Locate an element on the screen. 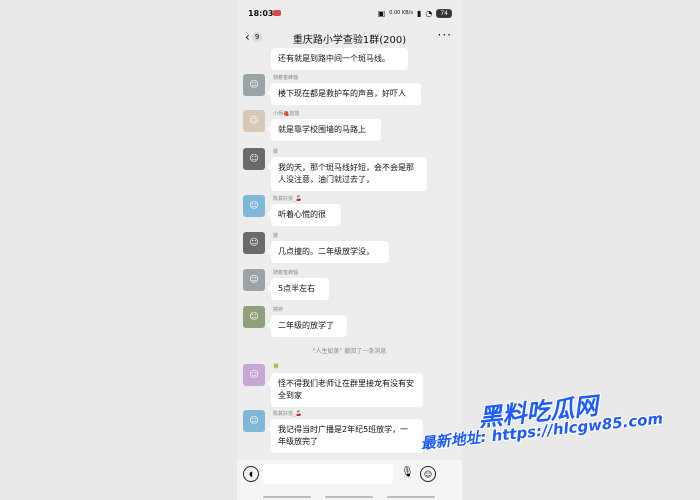 The image size is (700, 500). input-bar: ◖ 🎙 ☺ is located at coordinates (349, 480).